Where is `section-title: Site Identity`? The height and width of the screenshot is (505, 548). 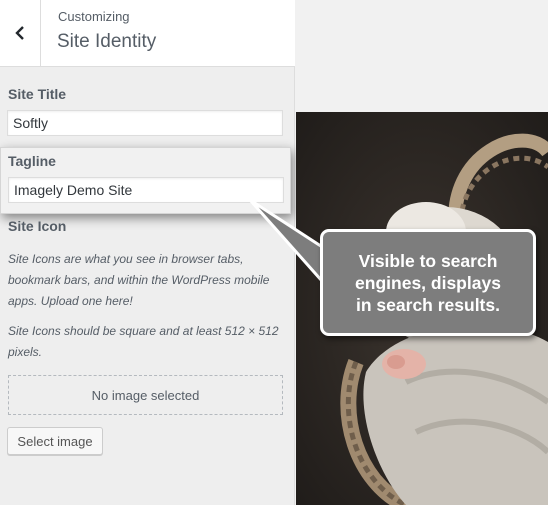
section-title: Site Identity is located at coordinates (107, 41).